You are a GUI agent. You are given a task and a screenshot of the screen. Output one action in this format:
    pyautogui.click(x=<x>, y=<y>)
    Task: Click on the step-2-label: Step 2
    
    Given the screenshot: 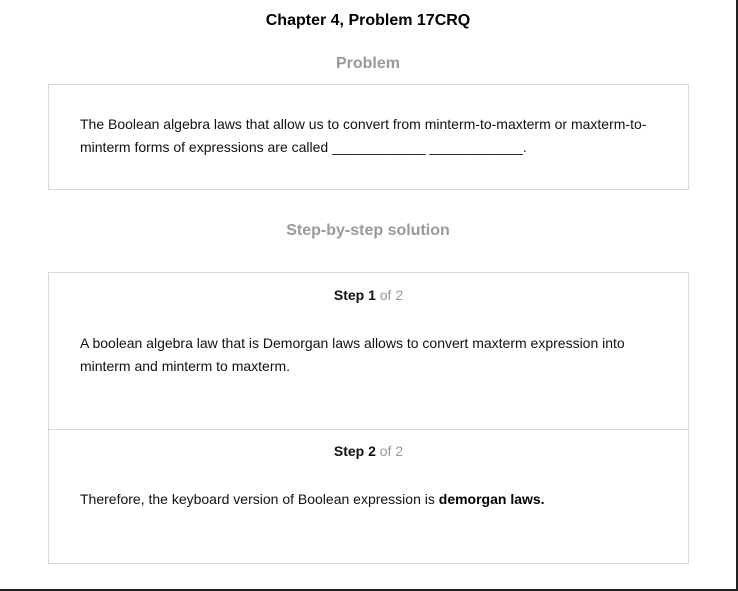 What is the action you would take?
    pyautogui.click(x=354, y=451)
    